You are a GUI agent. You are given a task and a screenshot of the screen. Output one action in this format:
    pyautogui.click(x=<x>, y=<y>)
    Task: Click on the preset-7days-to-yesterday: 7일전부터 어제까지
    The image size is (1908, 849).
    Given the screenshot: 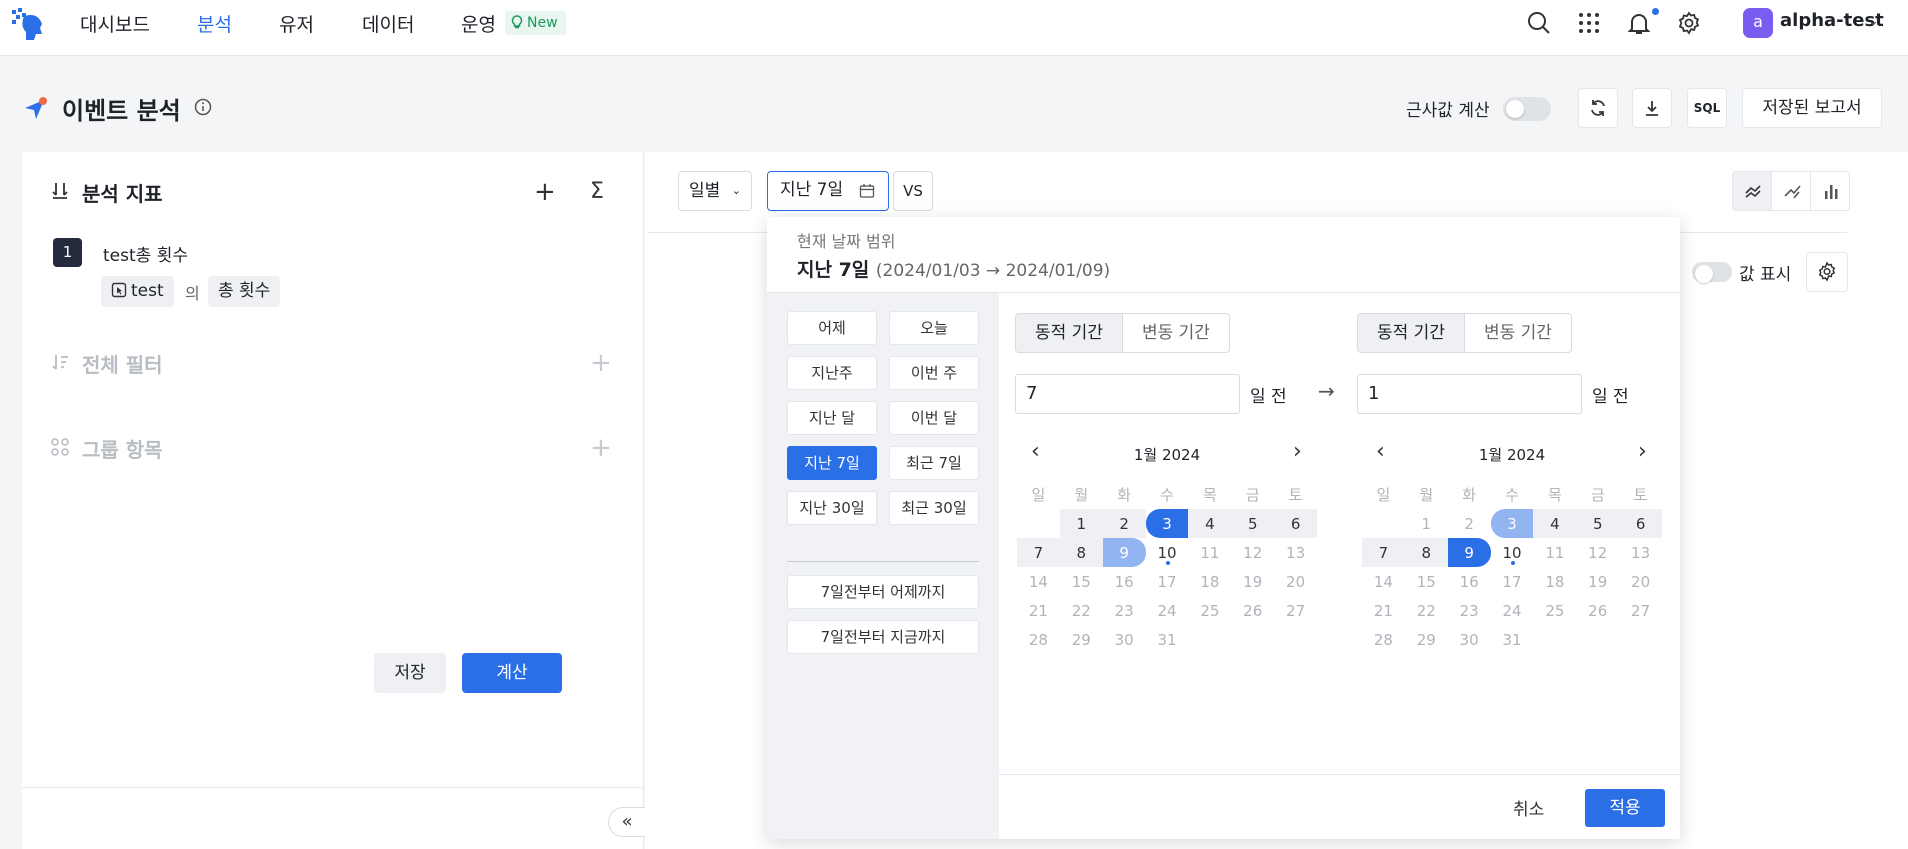 What is the action you would take?
    pyautogui.click(x=883, y=592)
    